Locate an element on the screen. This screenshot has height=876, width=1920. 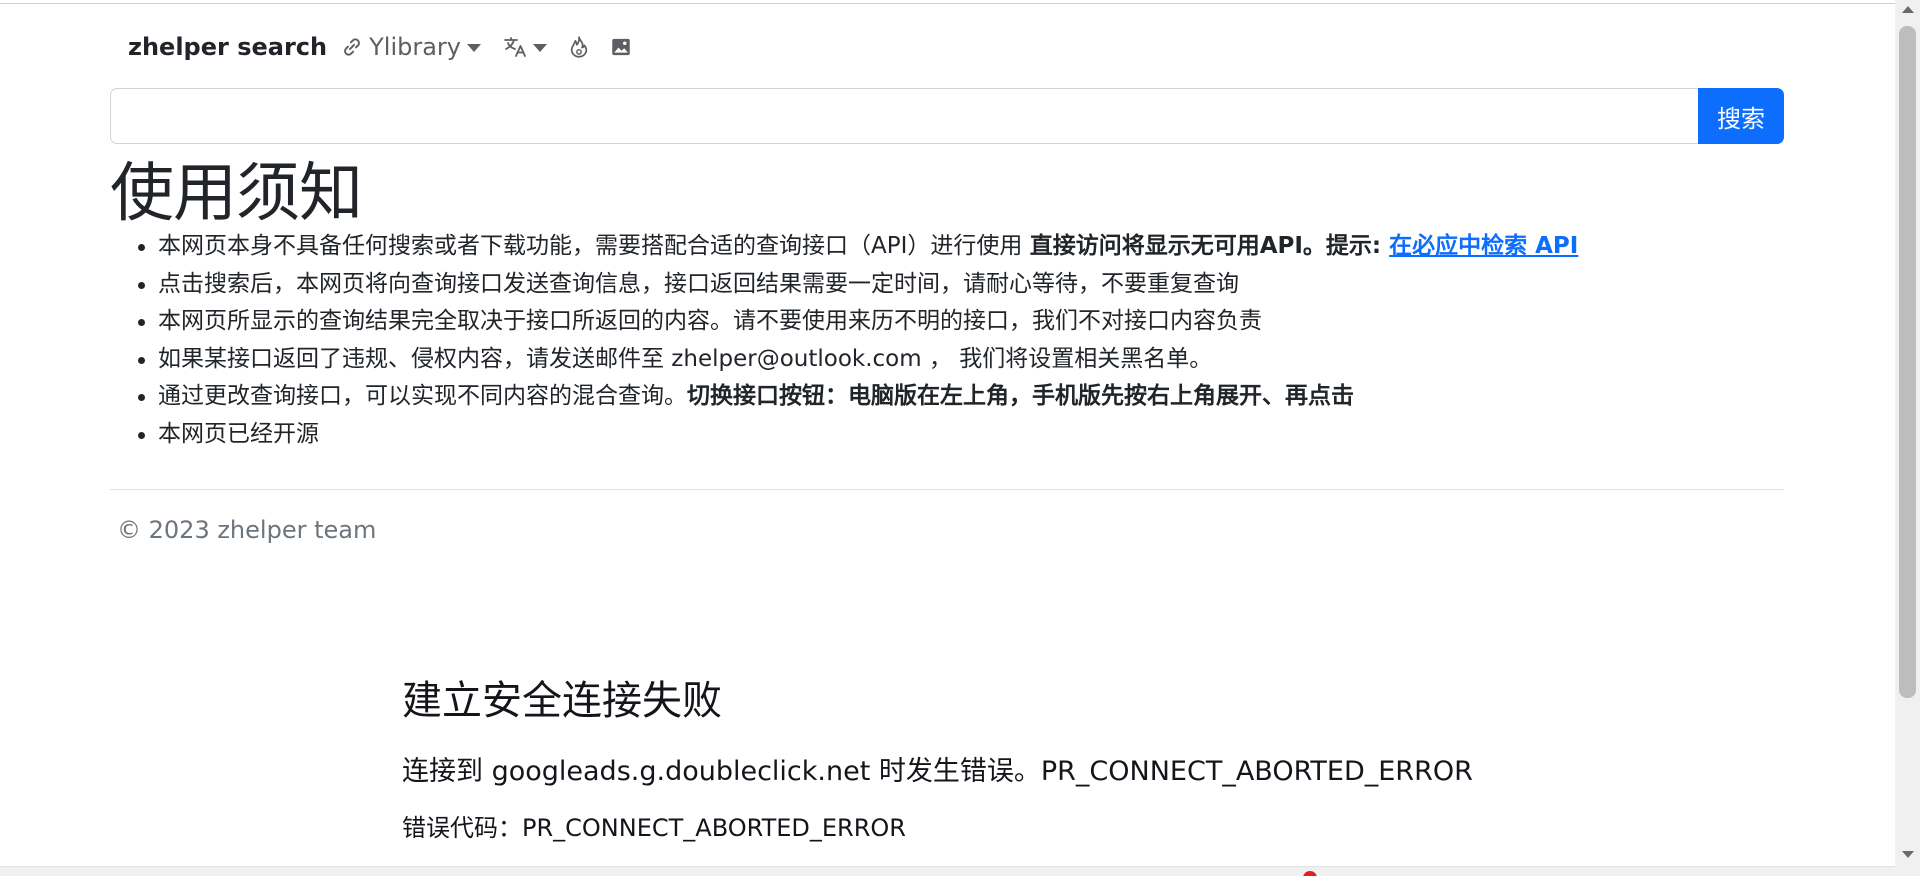
search-input is located at coordinates (904, 116).